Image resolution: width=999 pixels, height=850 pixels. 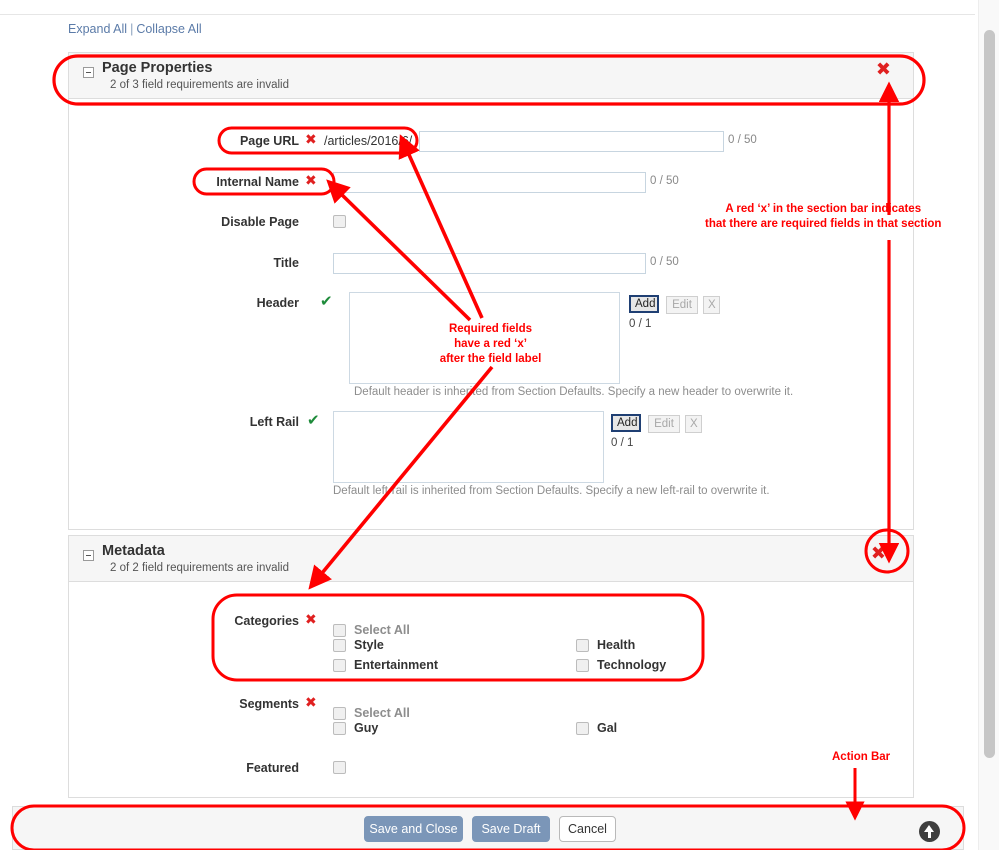 What do you see at coordinates (626, 423) in the screenshot?
I see `left-rail-add-button: Add` at bounding box center [626, 423].